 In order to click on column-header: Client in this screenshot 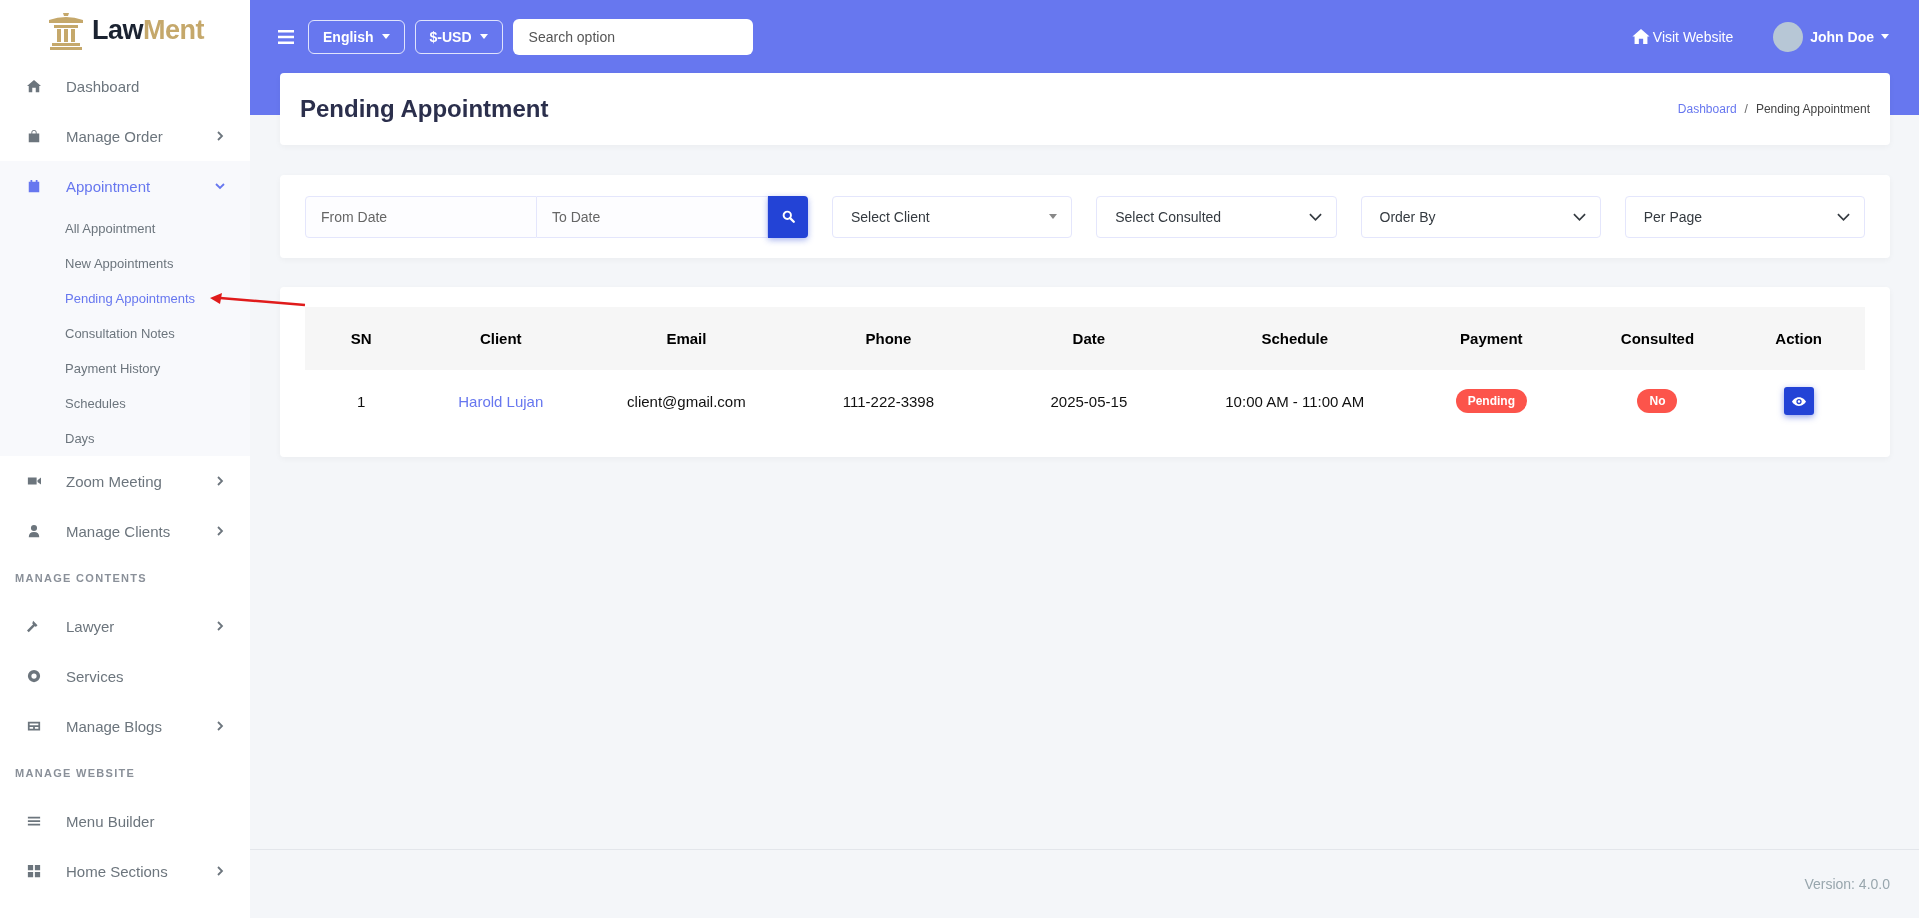, I will do `click(501, 338)`.